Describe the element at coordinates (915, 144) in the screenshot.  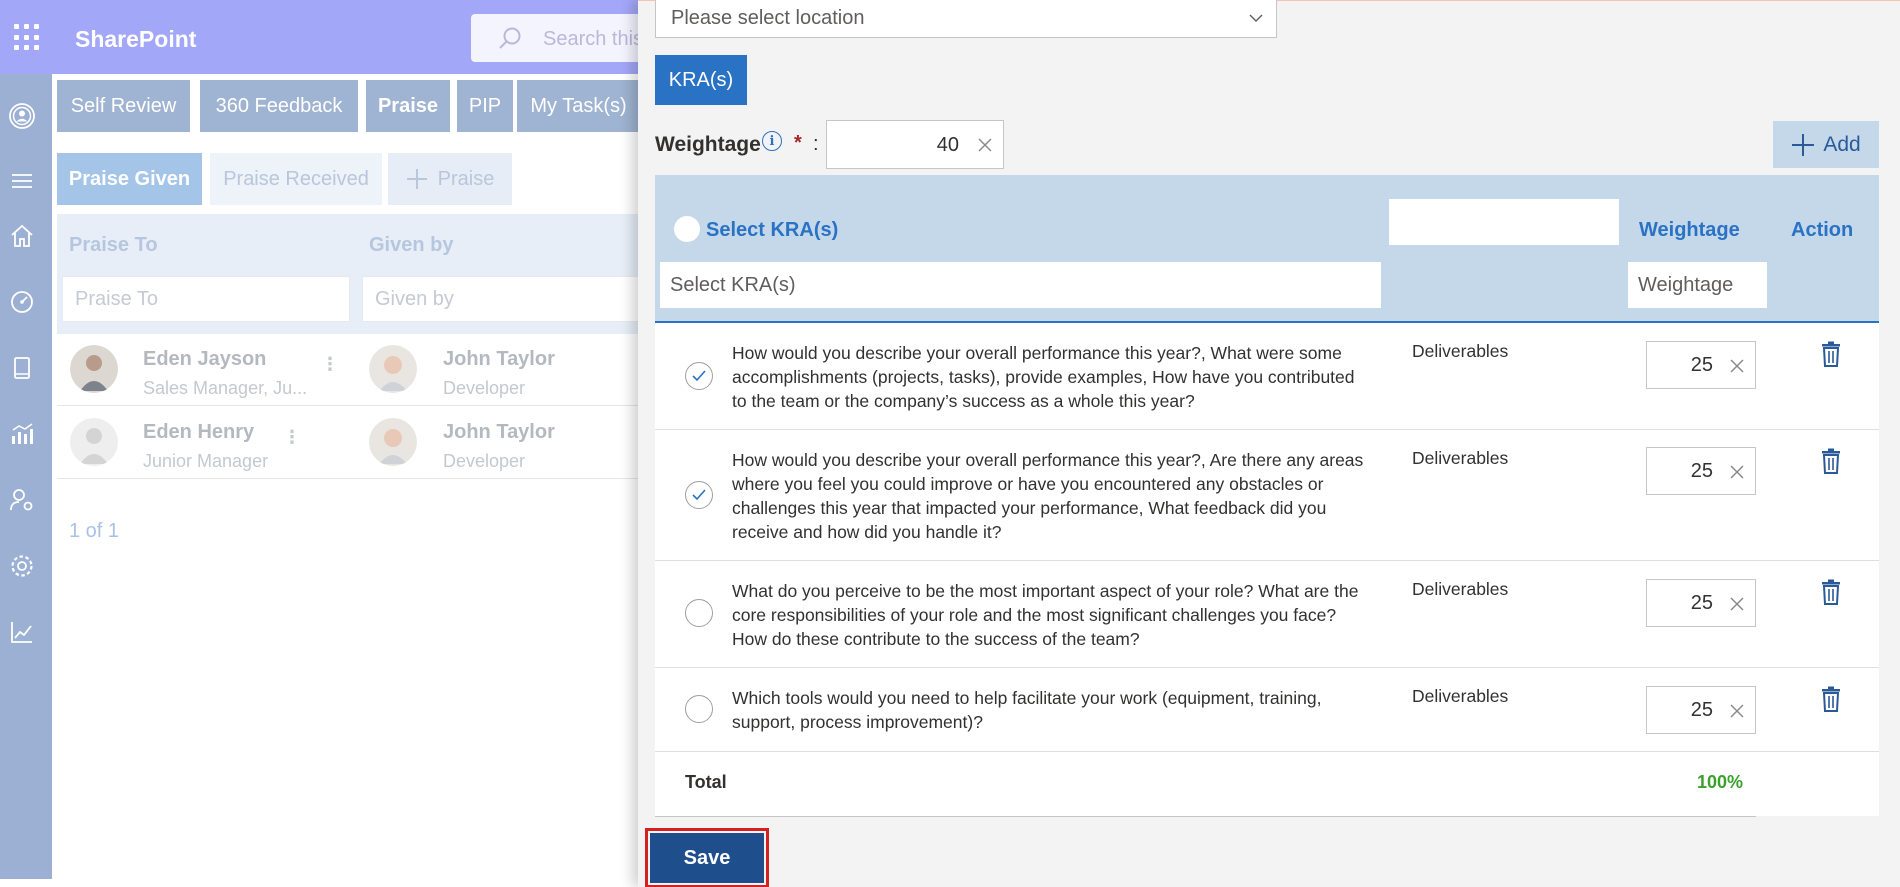
I see `weightage-input: 40` at that location.